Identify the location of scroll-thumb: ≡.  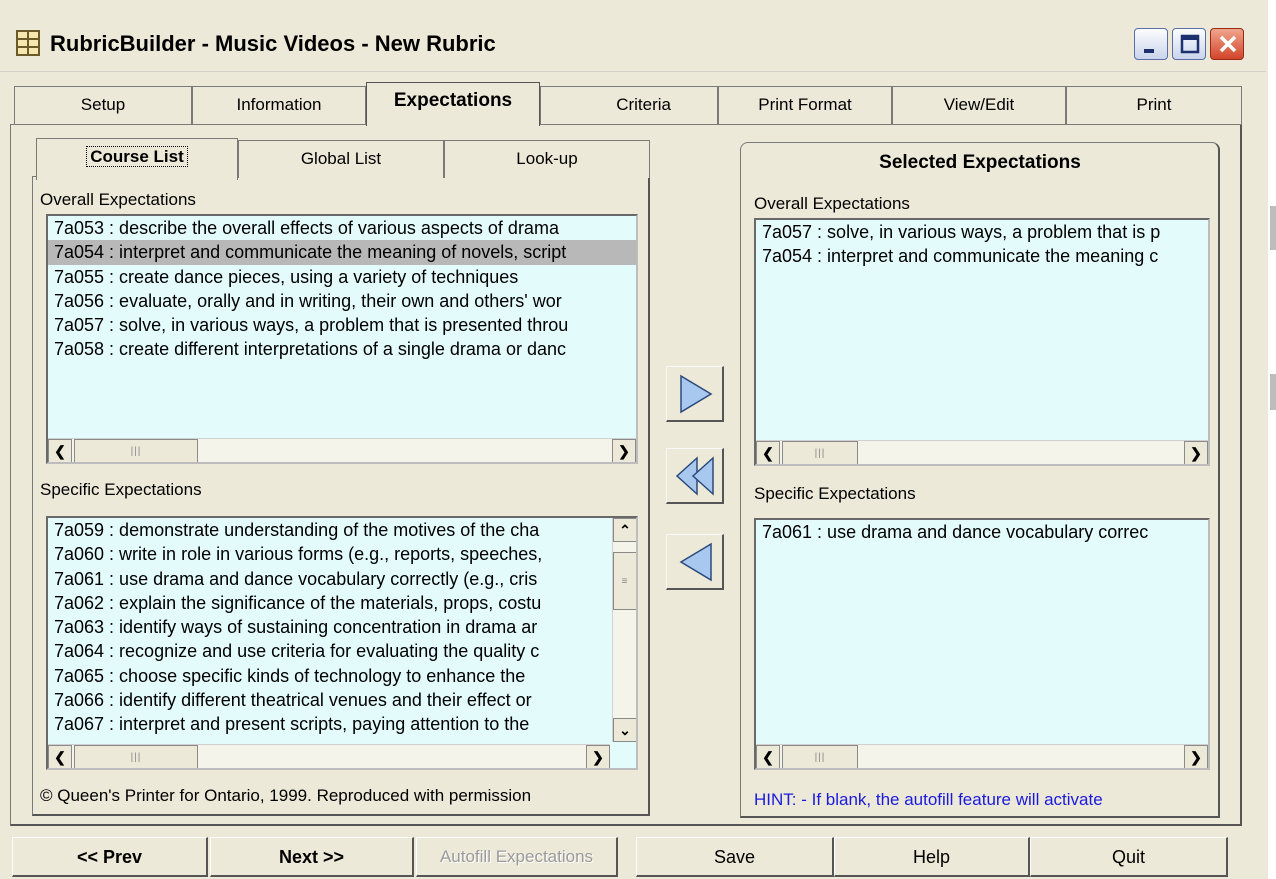
(624, 581).